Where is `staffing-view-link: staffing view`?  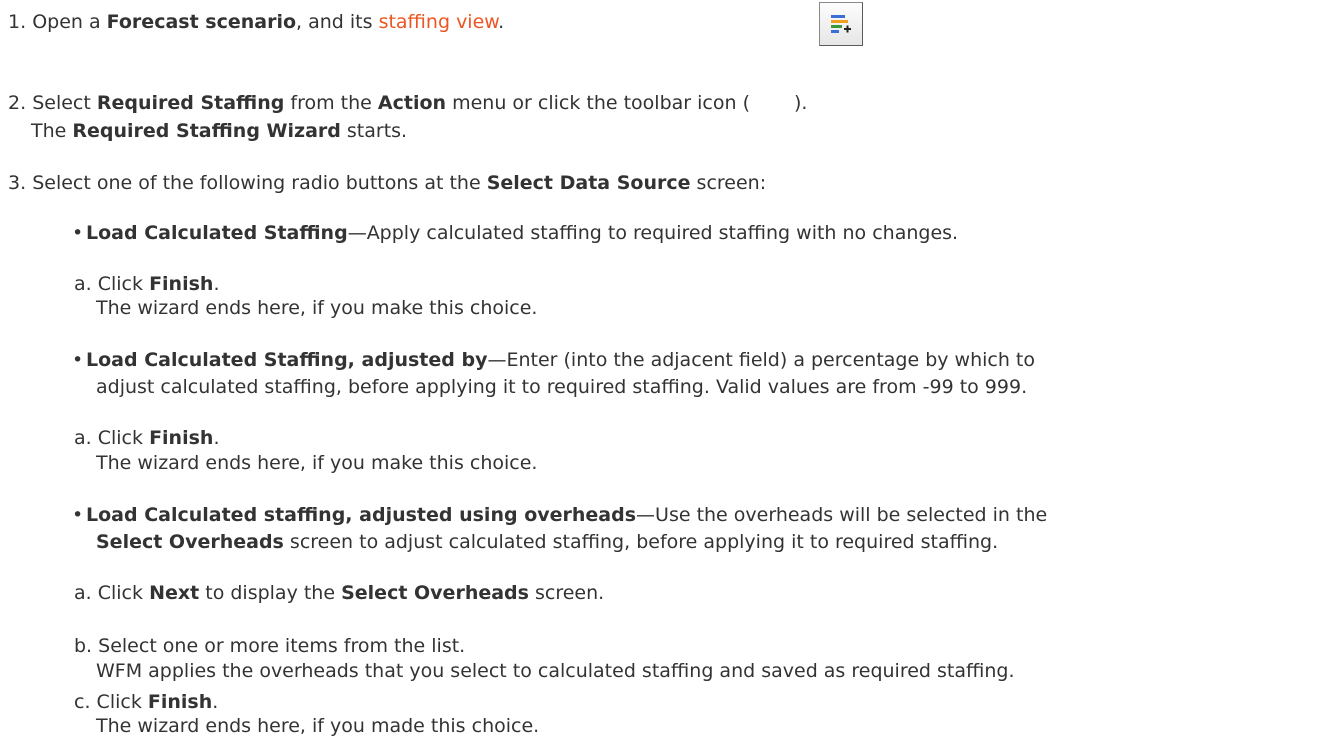 staffing-view-link: staffing view is located at coordinates (439, 22).